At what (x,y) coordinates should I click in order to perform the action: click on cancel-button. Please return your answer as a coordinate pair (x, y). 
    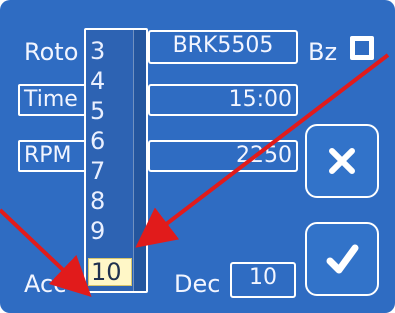
    Looking at the image, I should click on (342, 161).